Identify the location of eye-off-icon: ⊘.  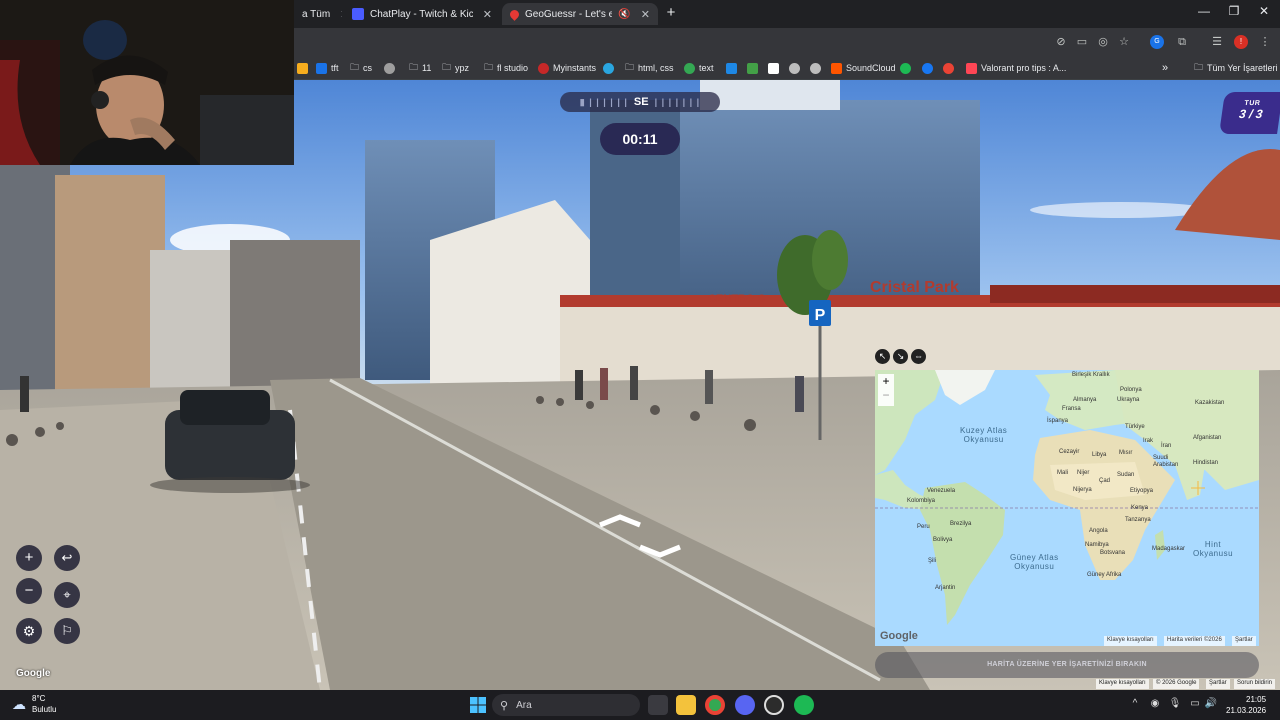
(1061, 42).